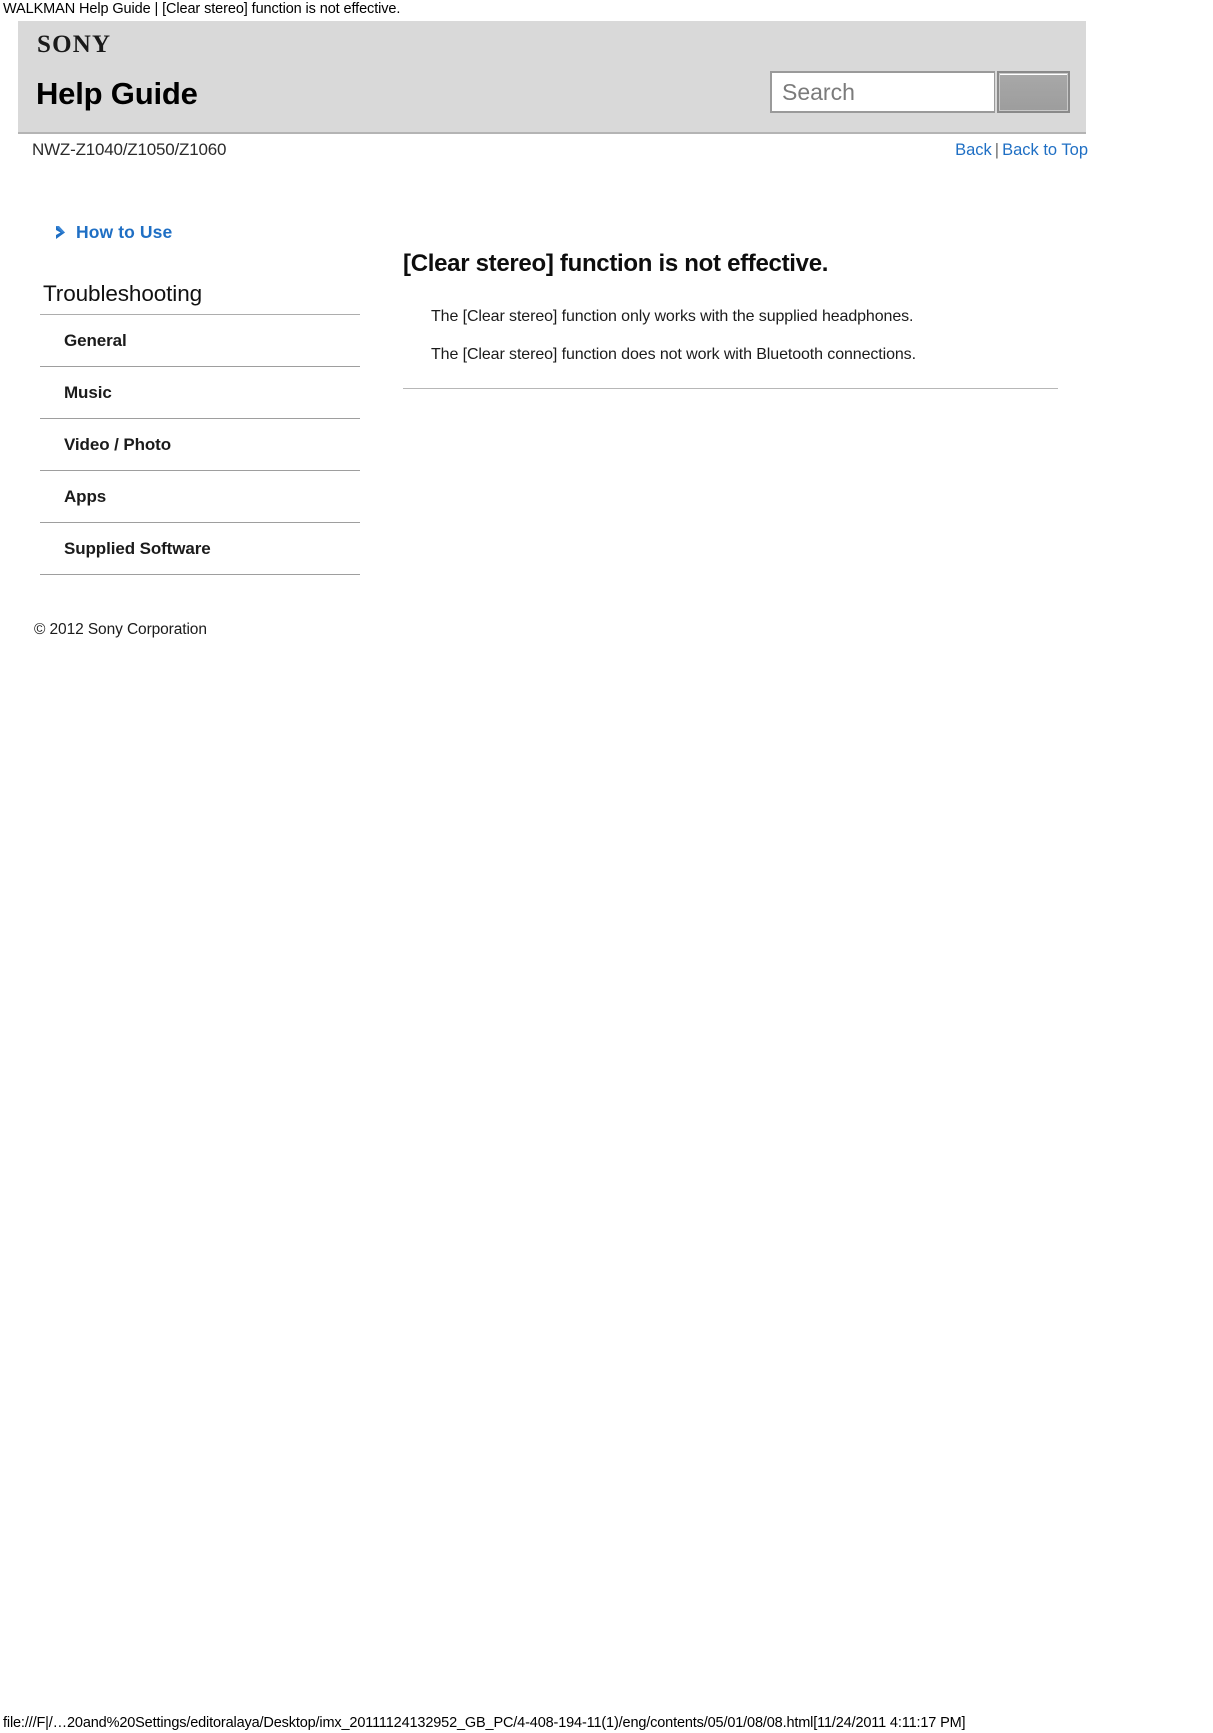 Image resolution: width=1213 pixels, height=1733 pixels. What do you see at coordinates (117, 93) in the screenshot?
I see `help-guide-title: Help Guide` at bounding box center [117, 93].